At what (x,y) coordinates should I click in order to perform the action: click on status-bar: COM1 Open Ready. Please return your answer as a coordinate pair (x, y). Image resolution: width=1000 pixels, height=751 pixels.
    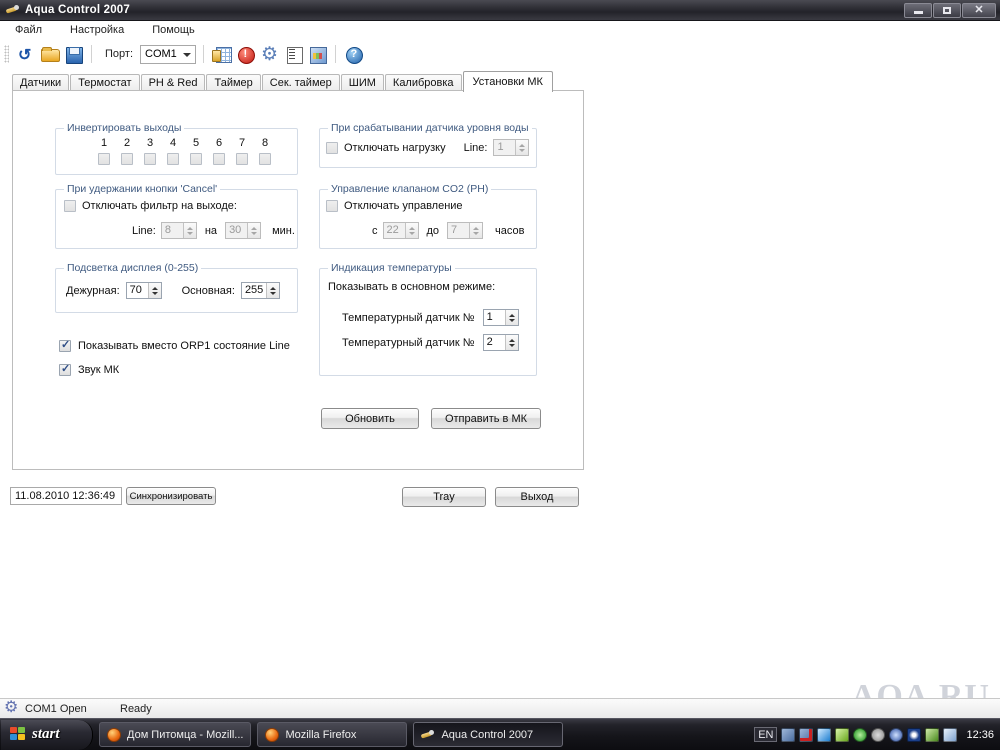
    Looking at the image, I should click on (500, 707).